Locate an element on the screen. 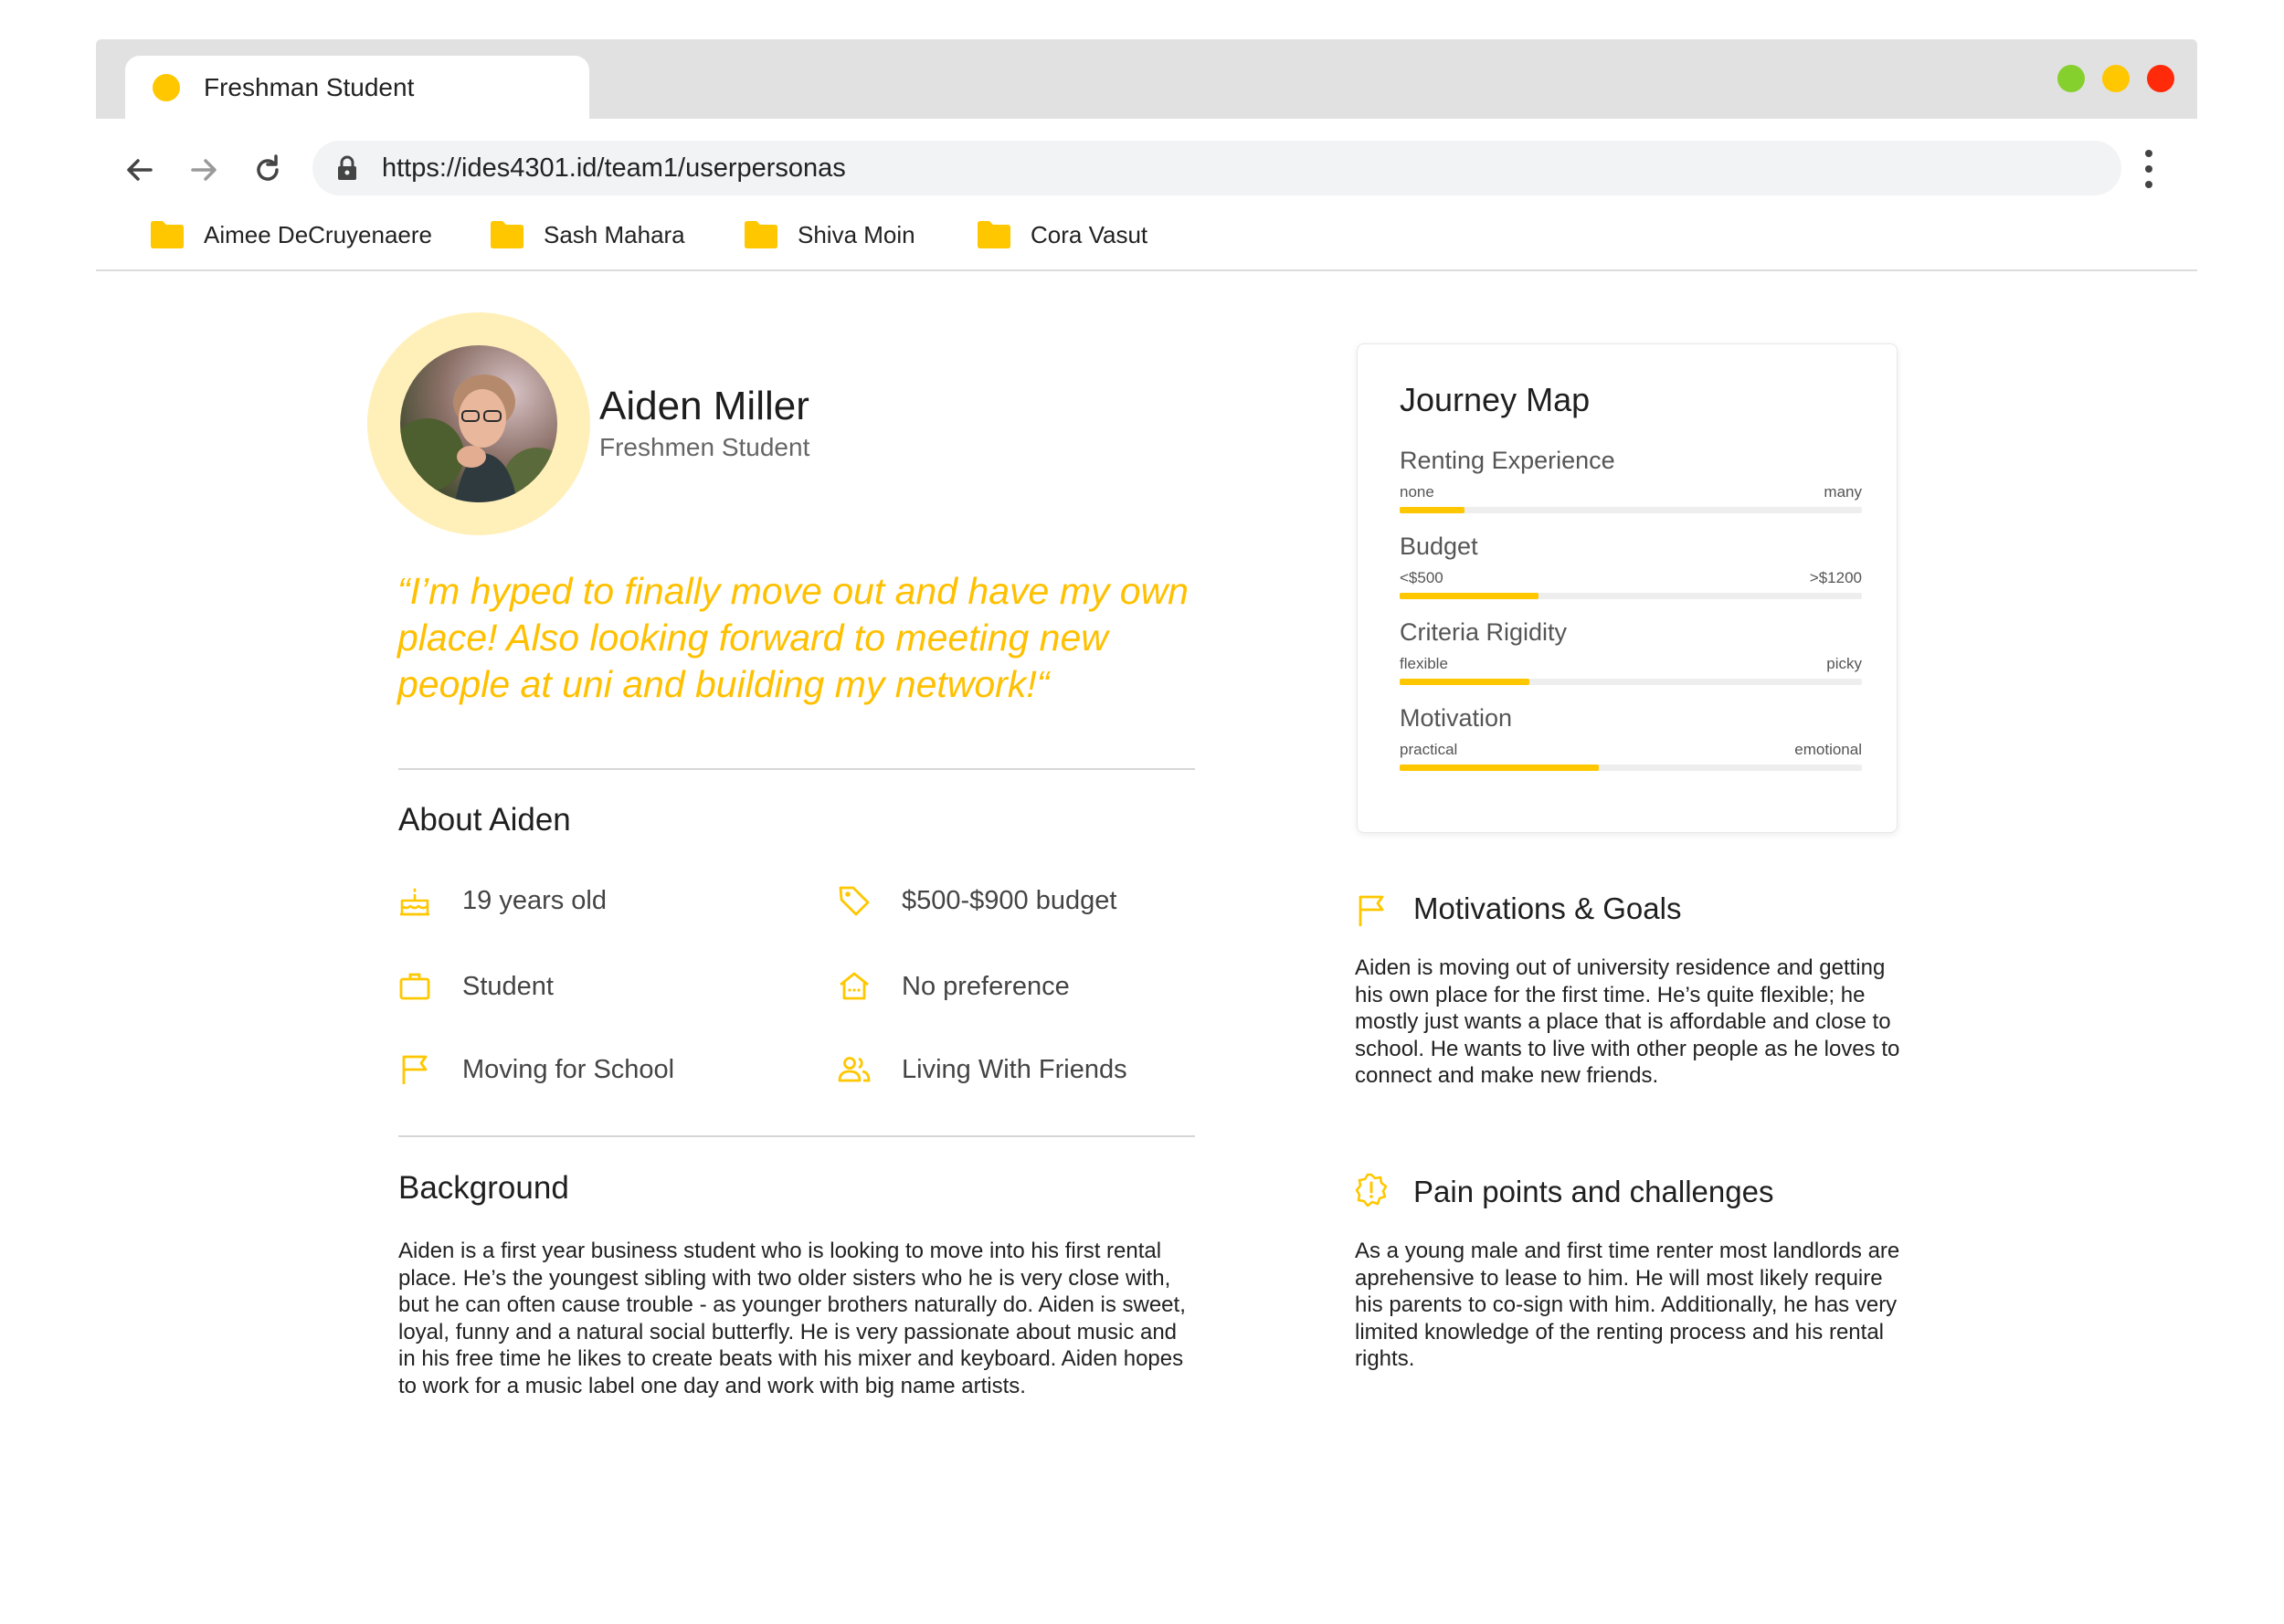 The image size is (2284, 1624). tab-favicon-icon is located at coordinates (166, 87).